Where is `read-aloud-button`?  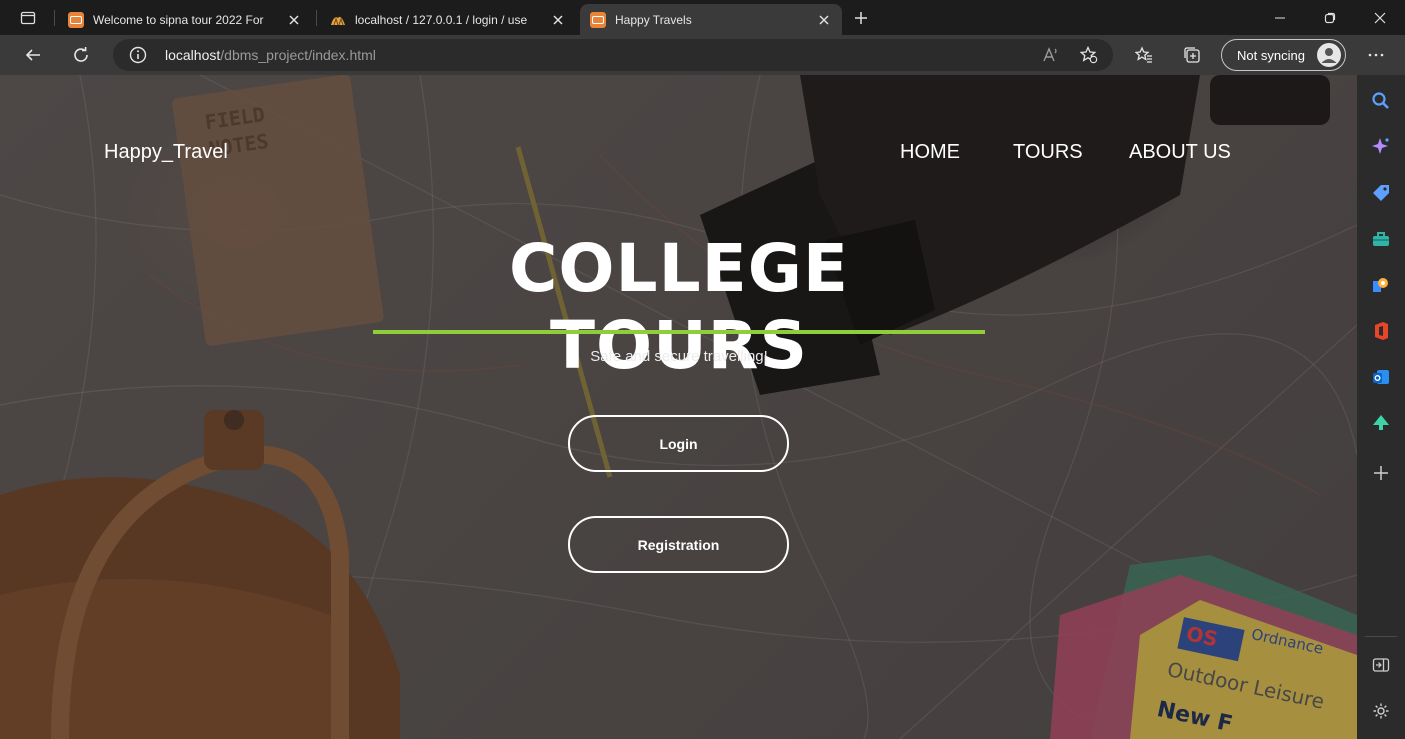 read-aloud-button is located at coordinates (1051, 55).